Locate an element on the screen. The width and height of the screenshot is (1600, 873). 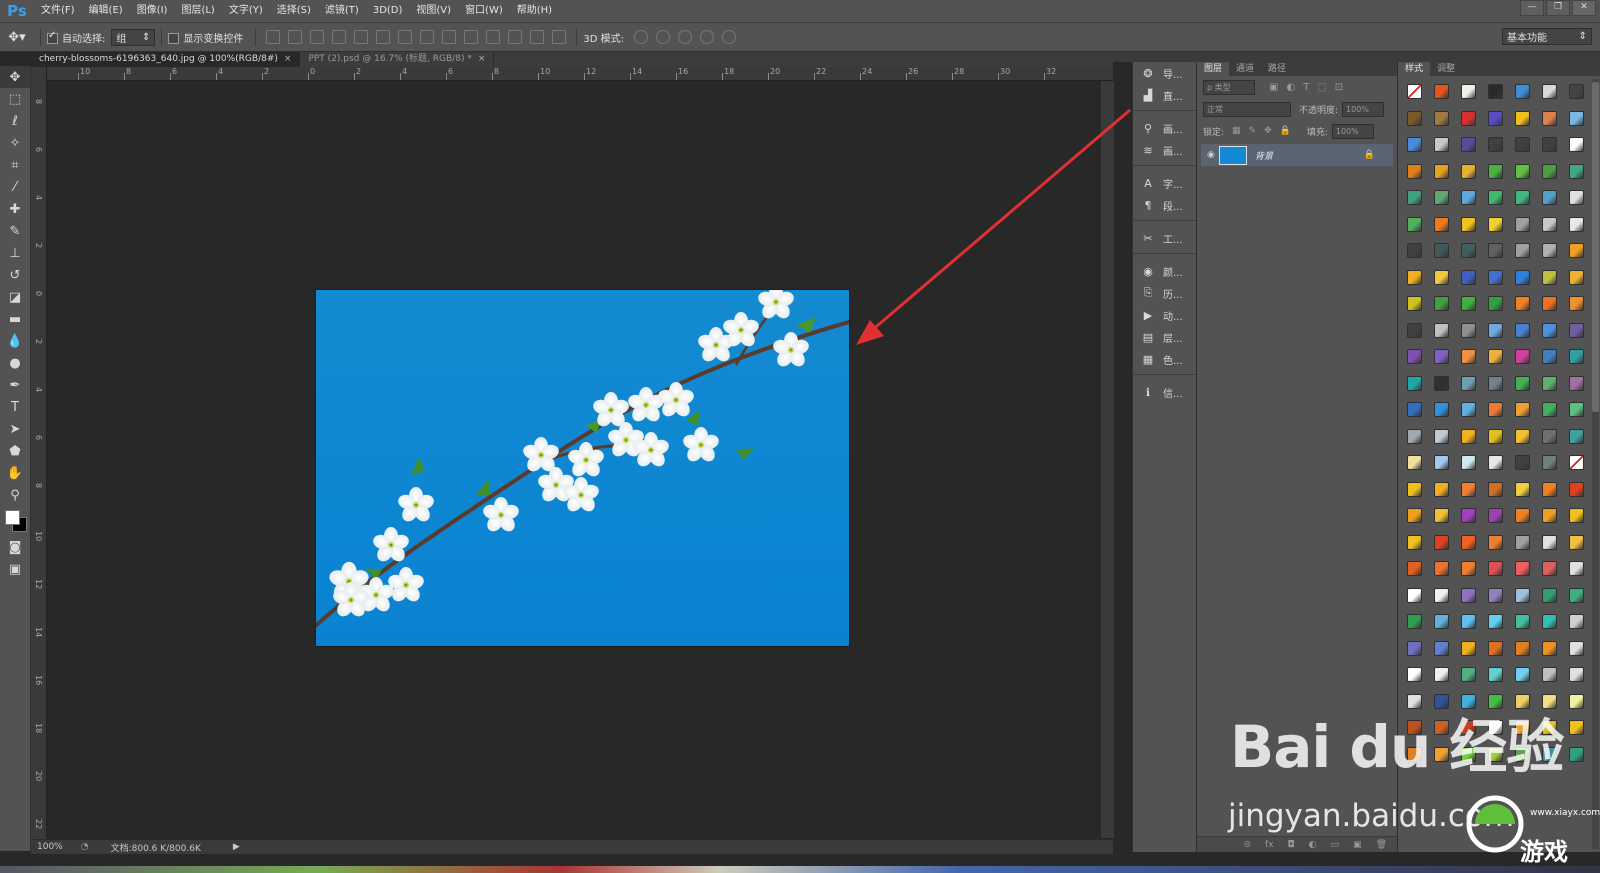
delete-layer-icon: 🗑 is located at coordinates (1381, 845).